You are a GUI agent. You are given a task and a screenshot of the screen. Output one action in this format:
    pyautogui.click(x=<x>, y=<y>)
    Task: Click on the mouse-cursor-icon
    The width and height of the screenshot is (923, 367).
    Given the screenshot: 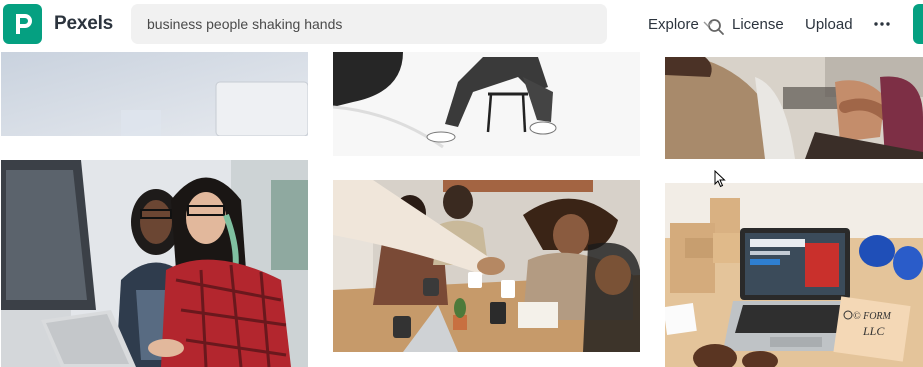 What is the action you would take?
    pyautogui.click(x=720, y=179)
    